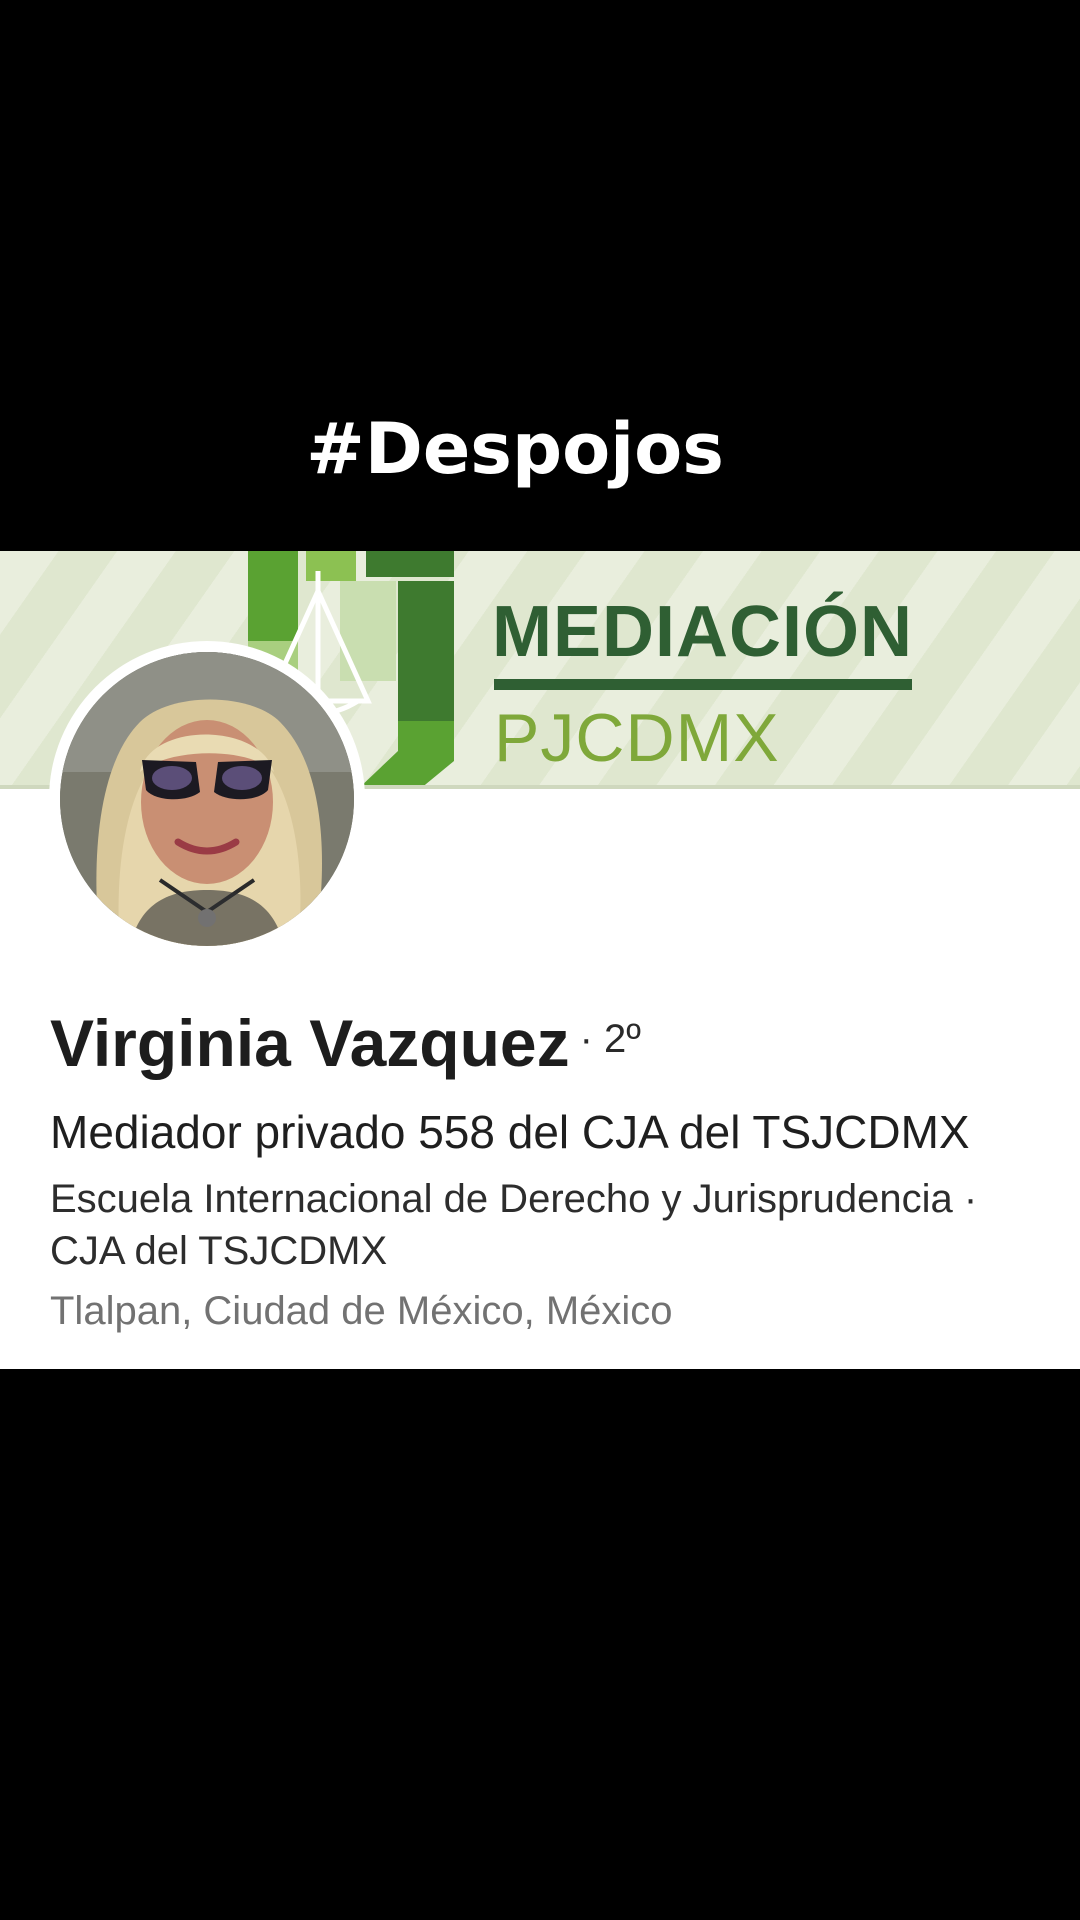 Image resolution: width=1080 pixels, height=1920 pixels. What do you see at coordinates (310, 1043) in the screenshot?
I see `profile-name: Virginia Vazquez` at bounding box center [310, 1043].